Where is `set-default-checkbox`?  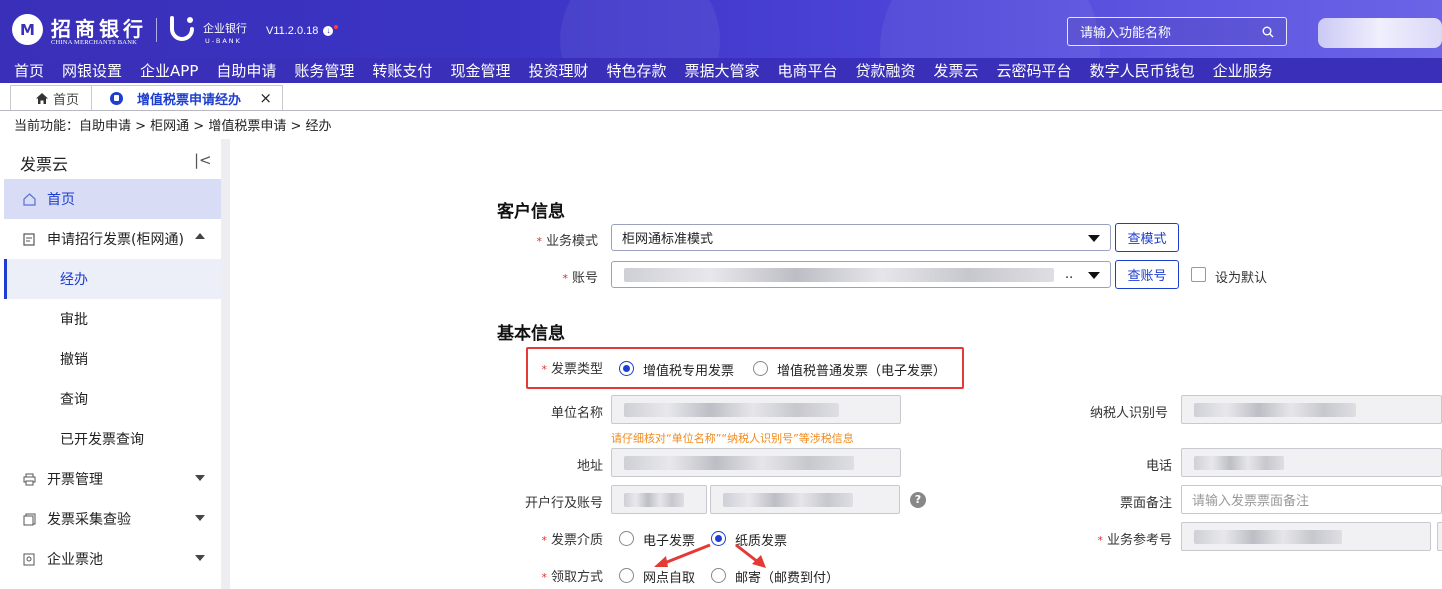 set-default-checkbox is located at coordinates (1198, 274).